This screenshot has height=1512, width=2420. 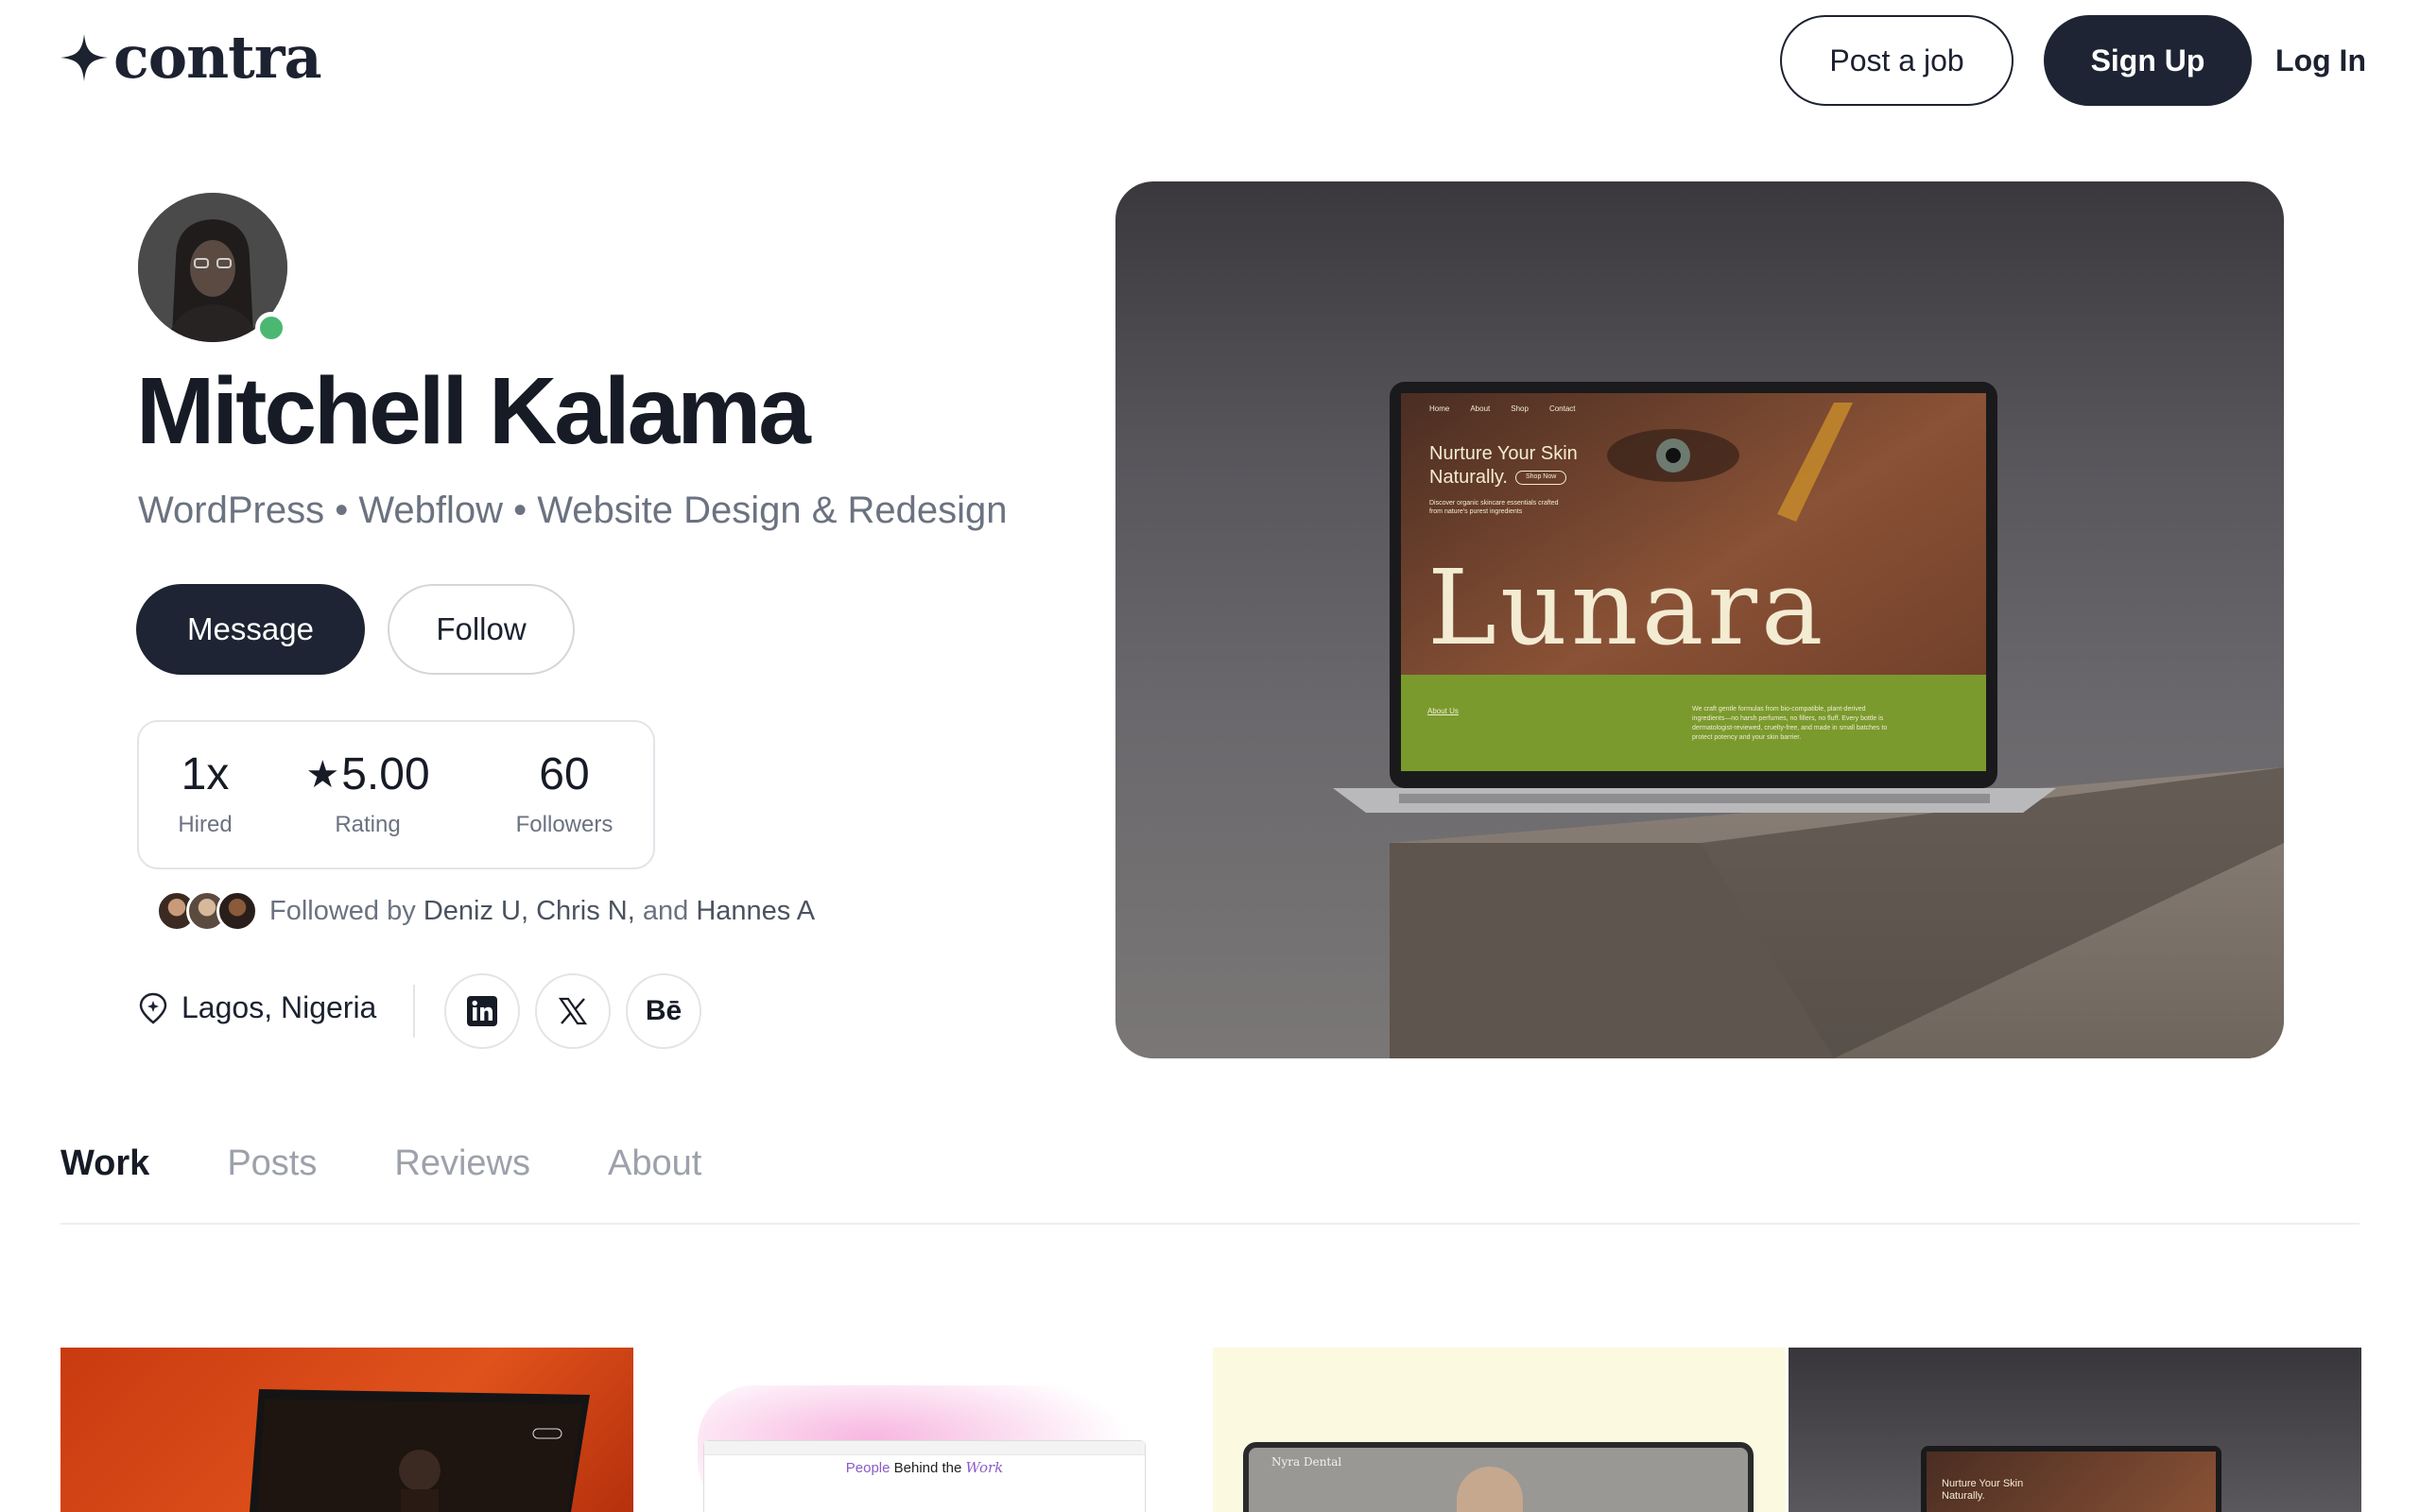 What do you see at coordinates (927, 1430) in the screenshot?
I see `work-card: People Behind the Work` at bounding box center [927, 1430].